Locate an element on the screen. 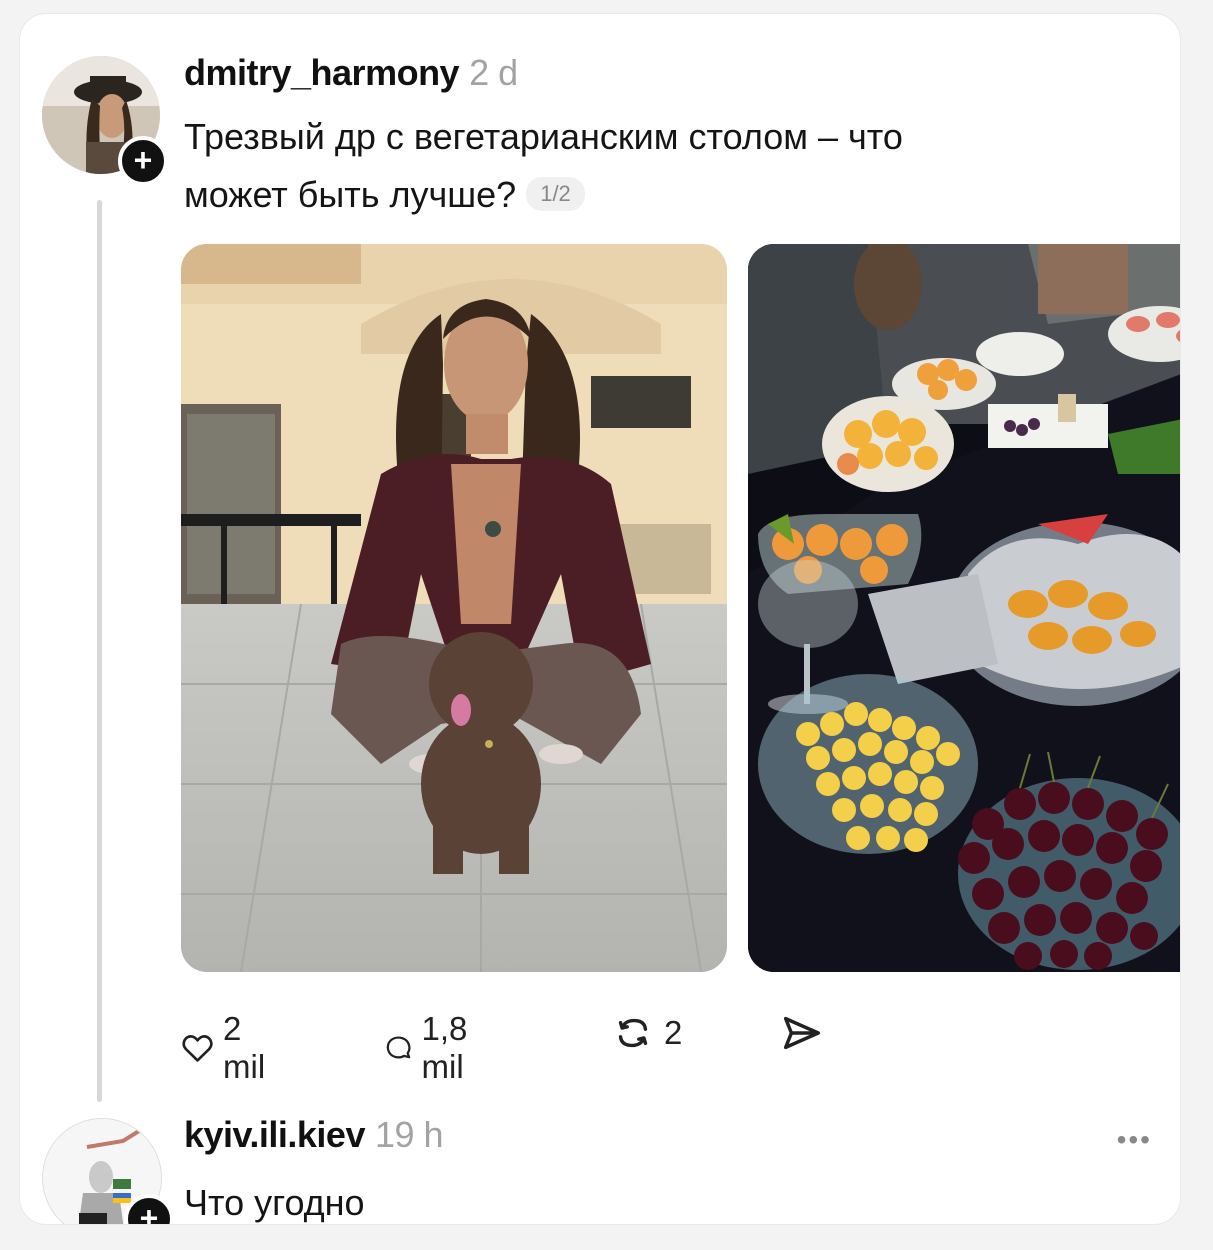 The height and width of the screenshot is (1250, 1213). post-text-line-1: Трезвый др с вегетарианским столом – что is located at coordinates (543, 136).